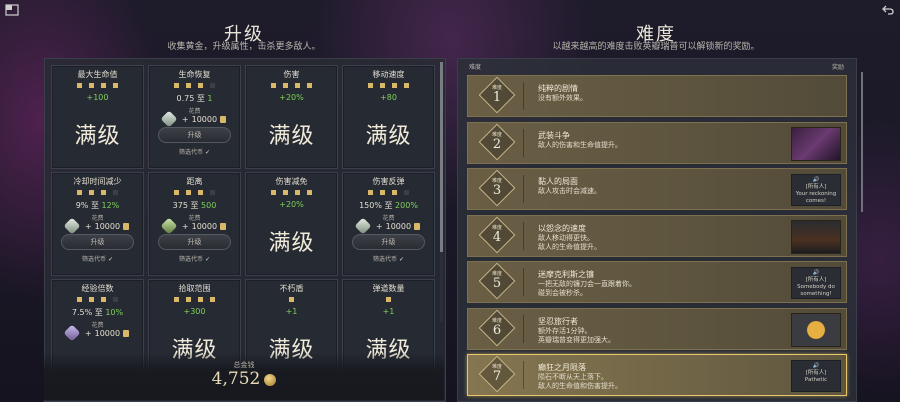 The image size is (900, 402). I want to click on max-level-label: 满级, so click(97, 136).